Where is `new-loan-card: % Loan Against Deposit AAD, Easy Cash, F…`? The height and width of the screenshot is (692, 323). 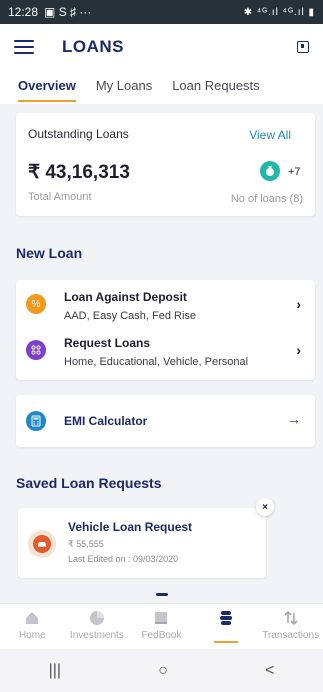
new-loan-card: % Loan Against Deposit AAD, Easy Cash, F… is located at coordinates (165, 330).